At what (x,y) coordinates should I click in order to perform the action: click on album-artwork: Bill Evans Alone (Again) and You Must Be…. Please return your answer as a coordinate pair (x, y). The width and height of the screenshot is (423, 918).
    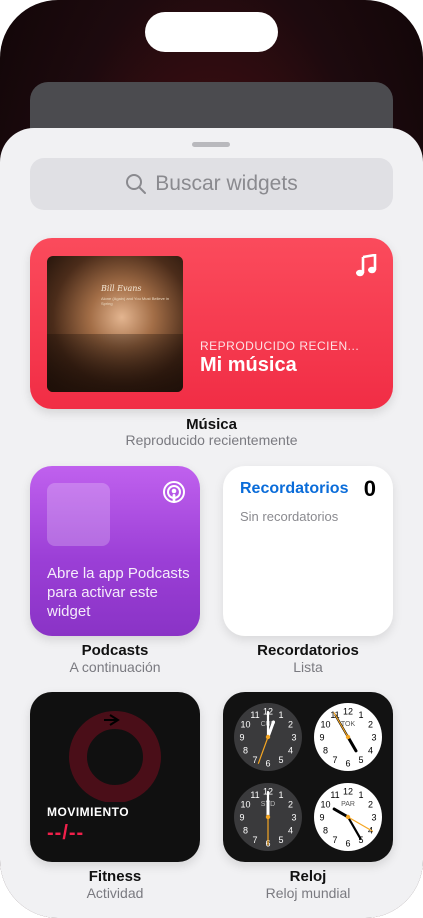
    Looking at the image, I should click on (115, 324).